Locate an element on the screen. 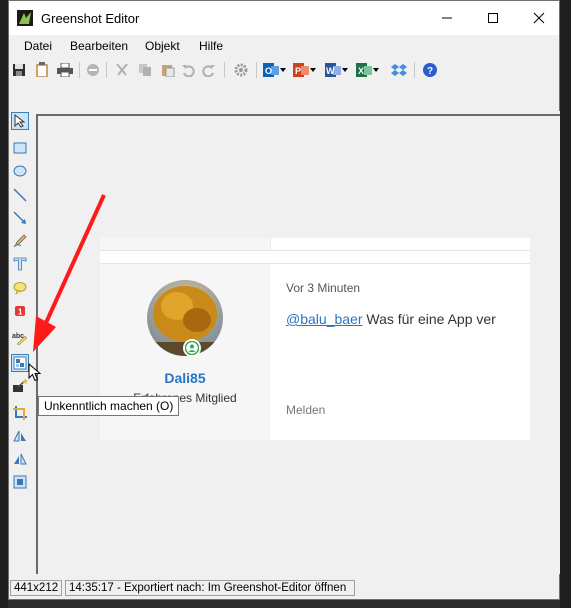 The image size is (571, 608). paste-button is located at coordinates (168, 70).